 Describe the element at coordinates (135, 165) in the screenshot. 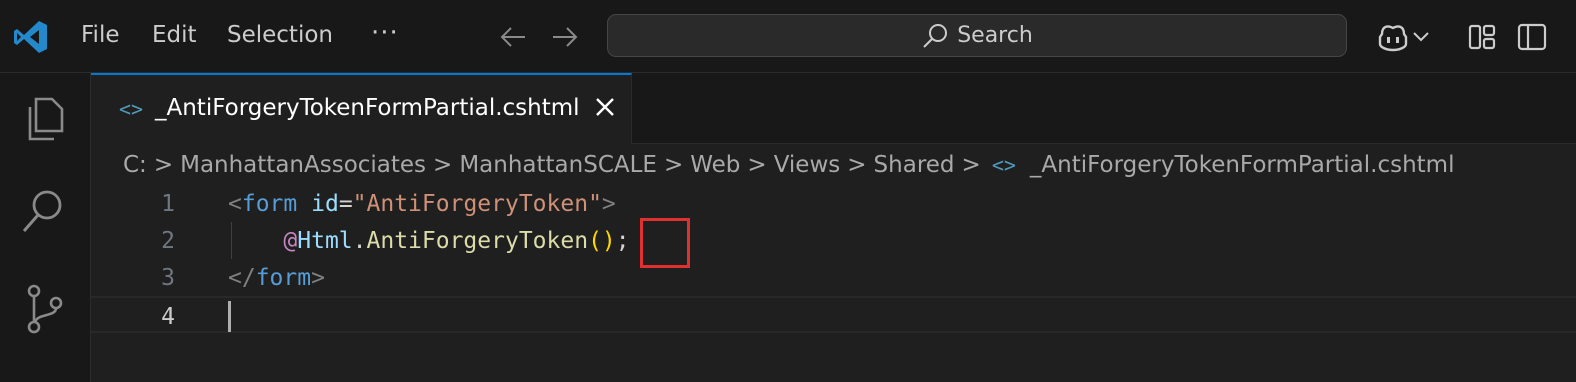

I see `breadcrumb-drive: C:` at that location.